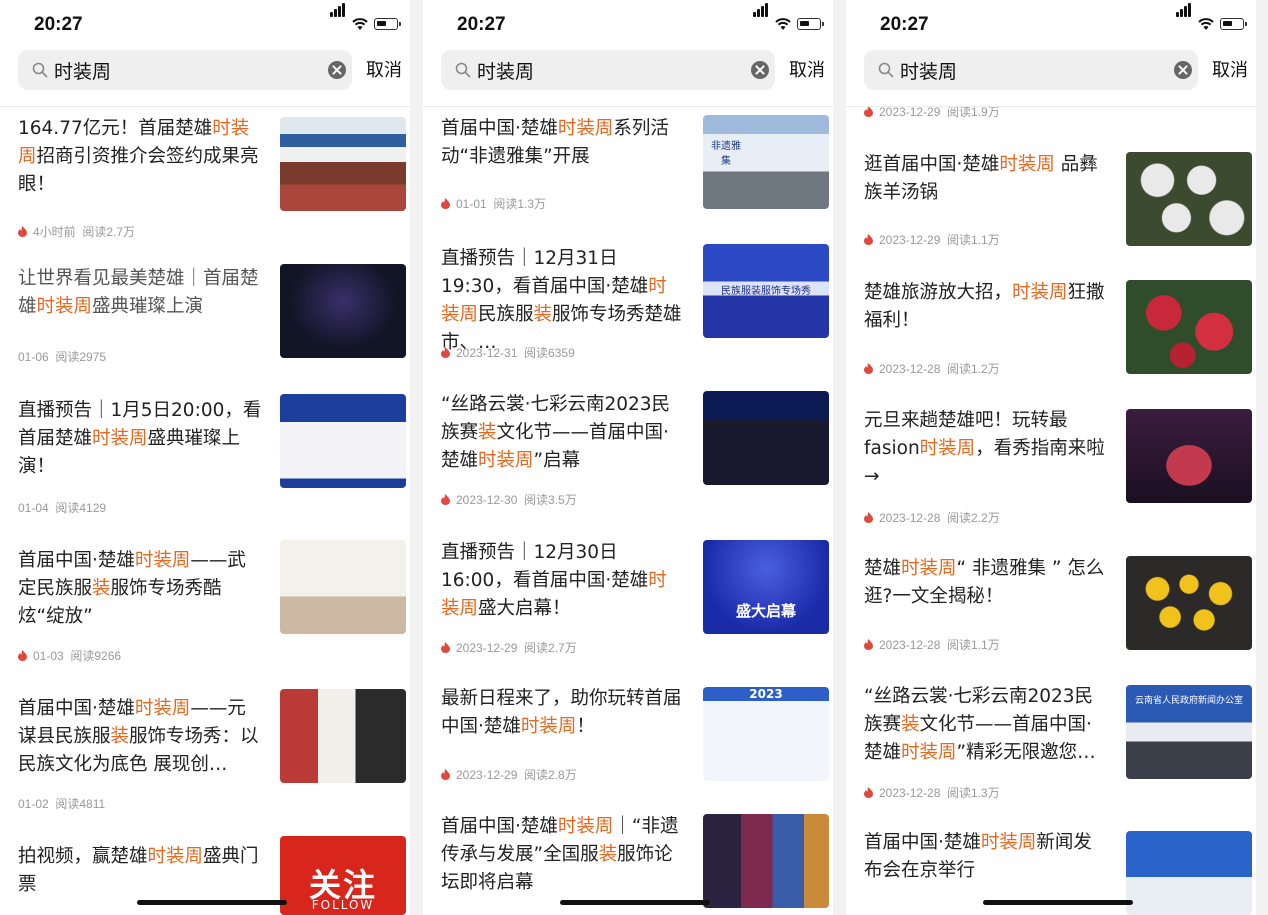  I want to click on result-thumbnail: 非遗雅集, so click(766, 162).